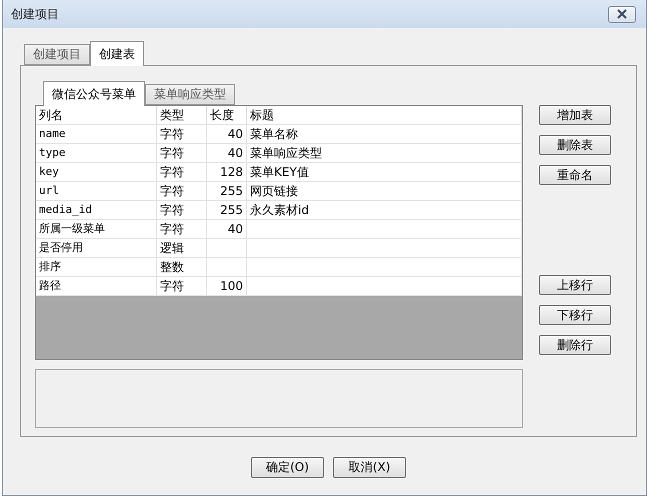 The height and width of the screenshot is (499, 649). I want to click on table-cell: url, so click(96, 191).